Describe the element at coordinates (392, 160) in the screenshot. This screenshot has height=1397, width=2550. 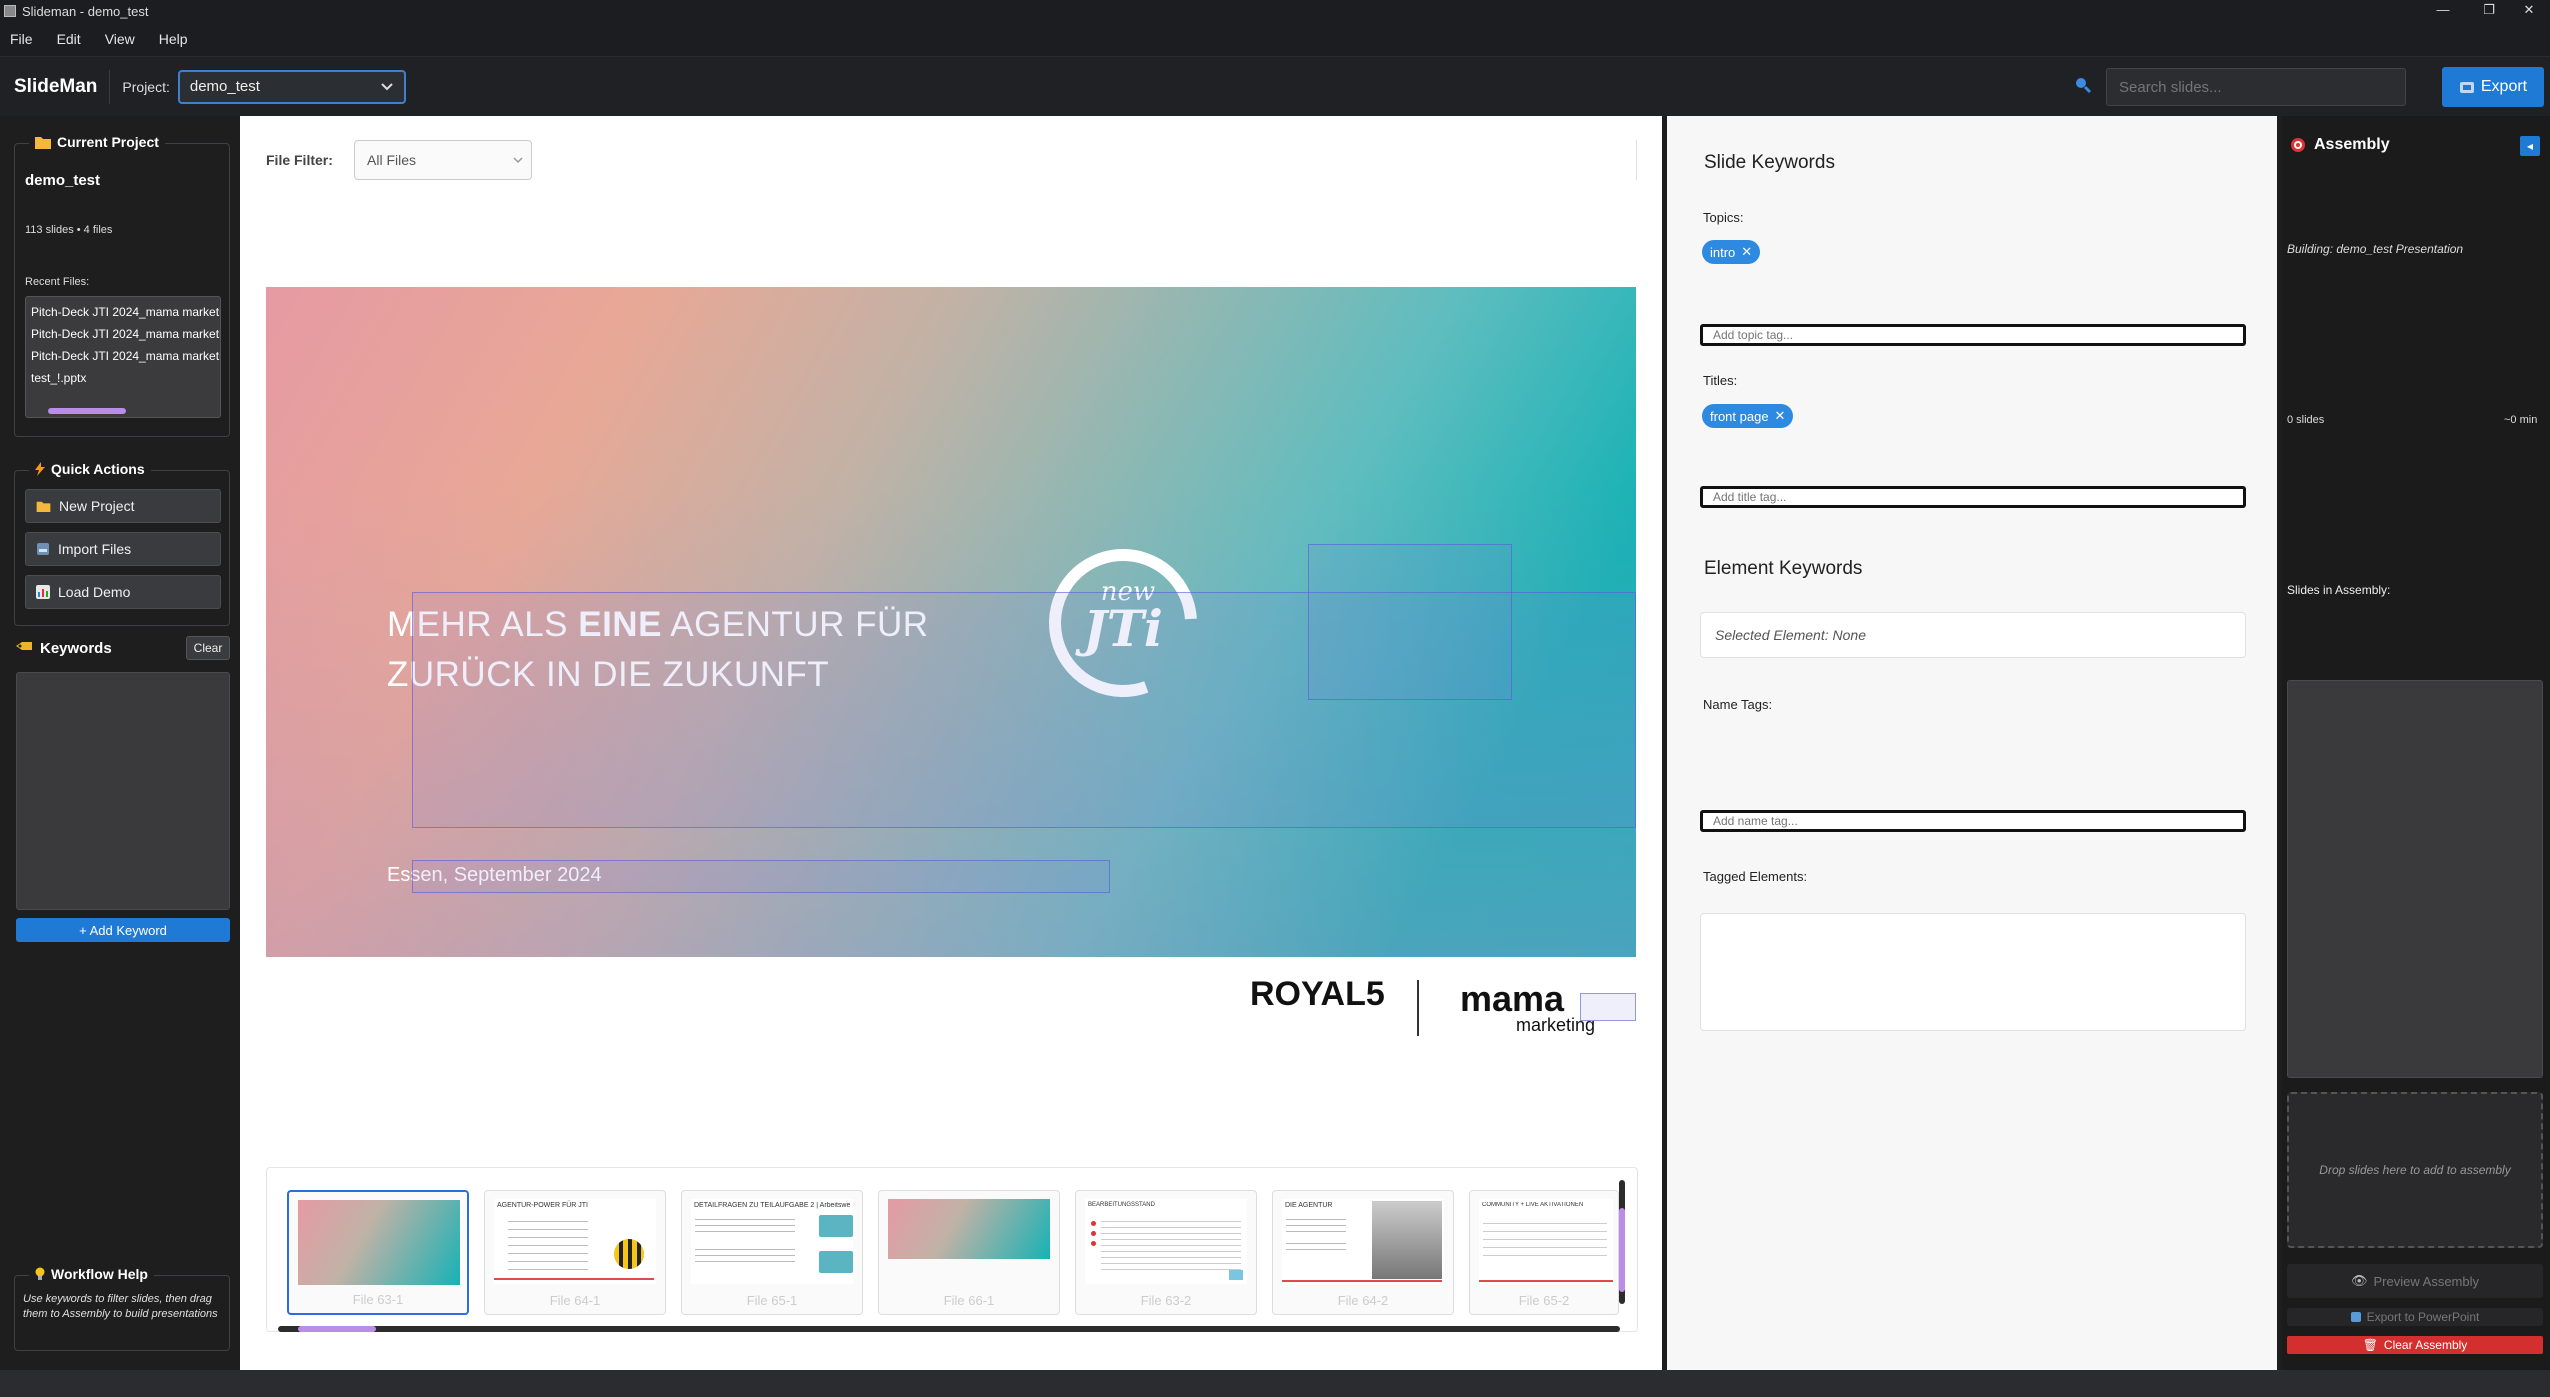
I see `file-filter-value: All Files` at that location.